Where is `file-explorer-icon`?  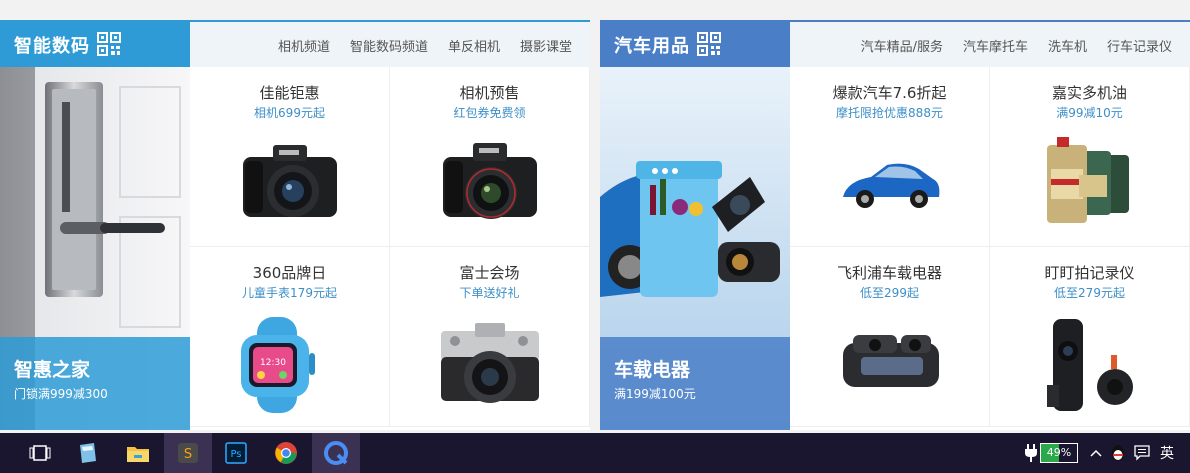
file-explorer-icon is located at coordinates (138, 454).